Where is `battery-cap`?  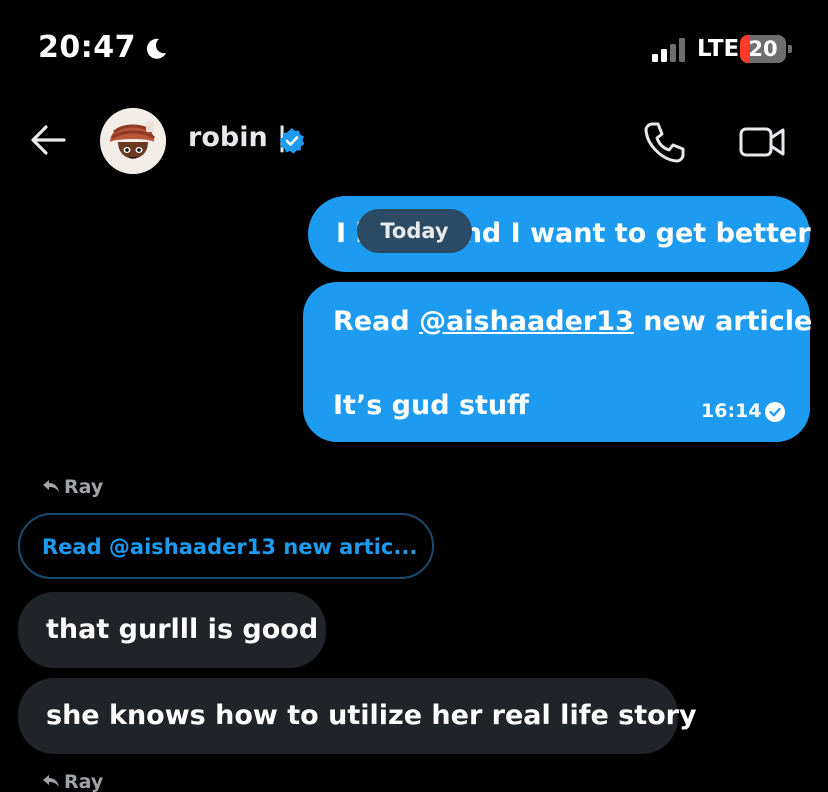 battery-cap is located at coordinates (790, 49).